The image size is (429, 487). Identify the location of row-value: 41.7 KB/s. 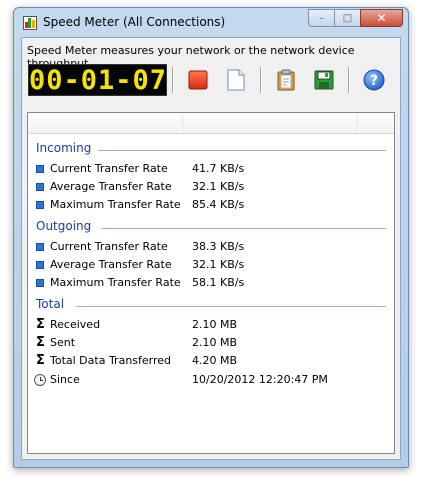
(218, 168).